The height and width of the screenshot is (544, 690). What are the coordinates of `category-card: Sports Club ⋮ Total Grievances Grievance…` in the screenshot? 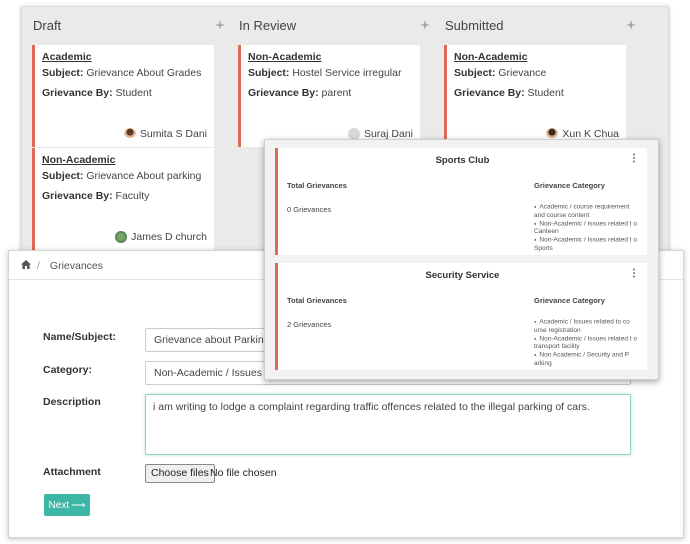 It's located at (461, 201).